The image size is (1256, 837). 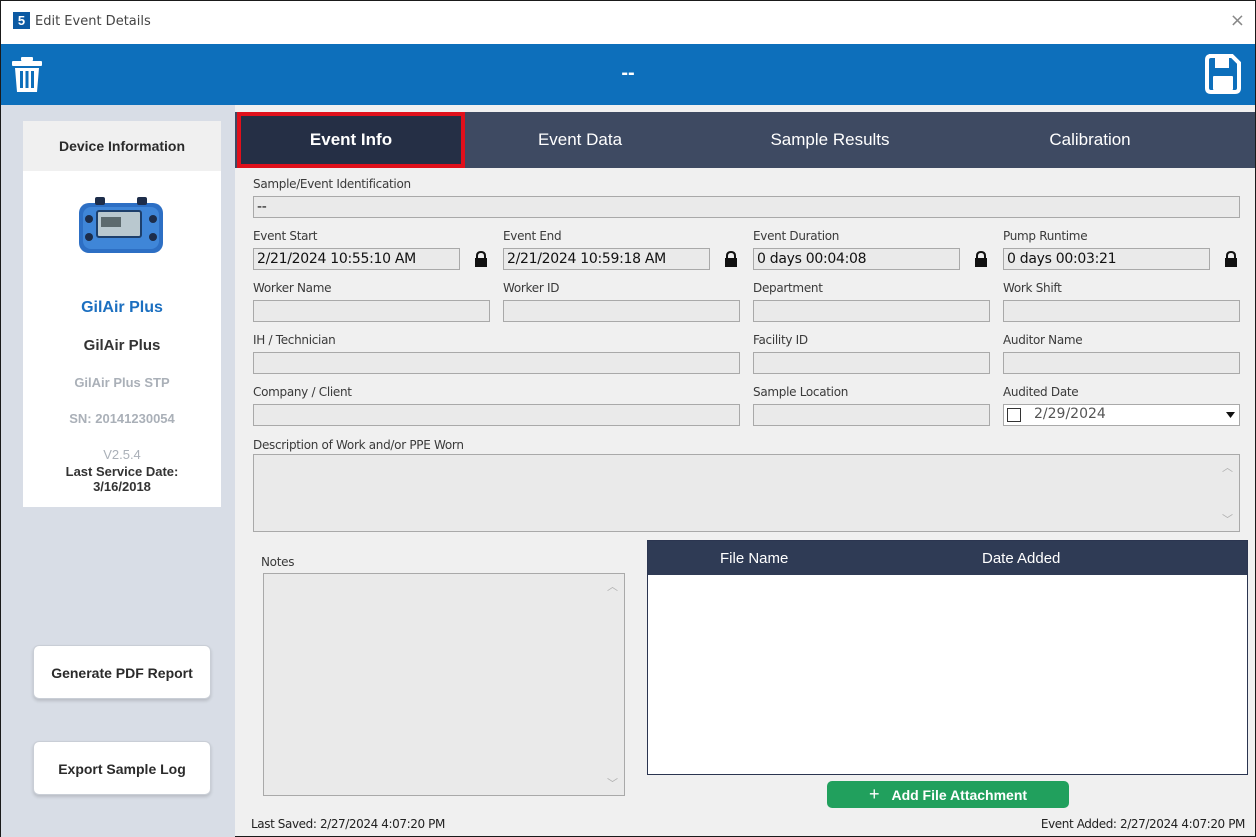 I want to click on last-service-date: 3/16/2018, so click(x=122, y=486).